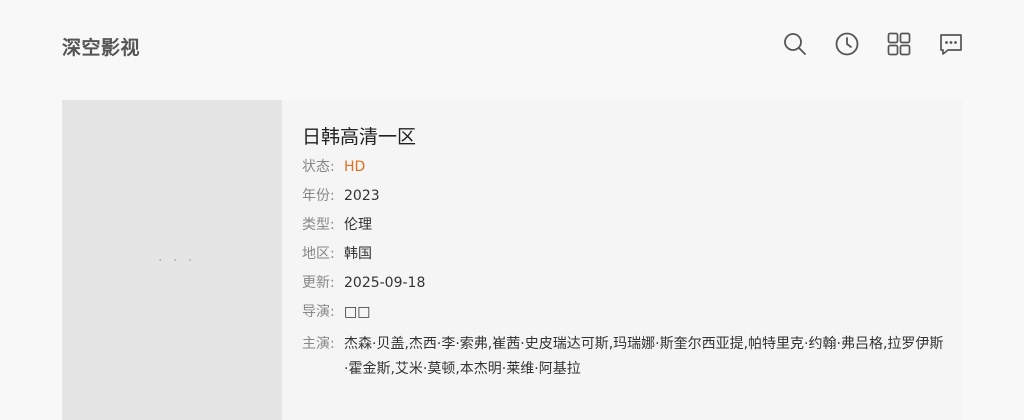 The height and width of the screenshot is (420, 1024). Describe the element at coordinates (341, 196) in the screenshot. I see `year-row: 年份: 2023` at that location.